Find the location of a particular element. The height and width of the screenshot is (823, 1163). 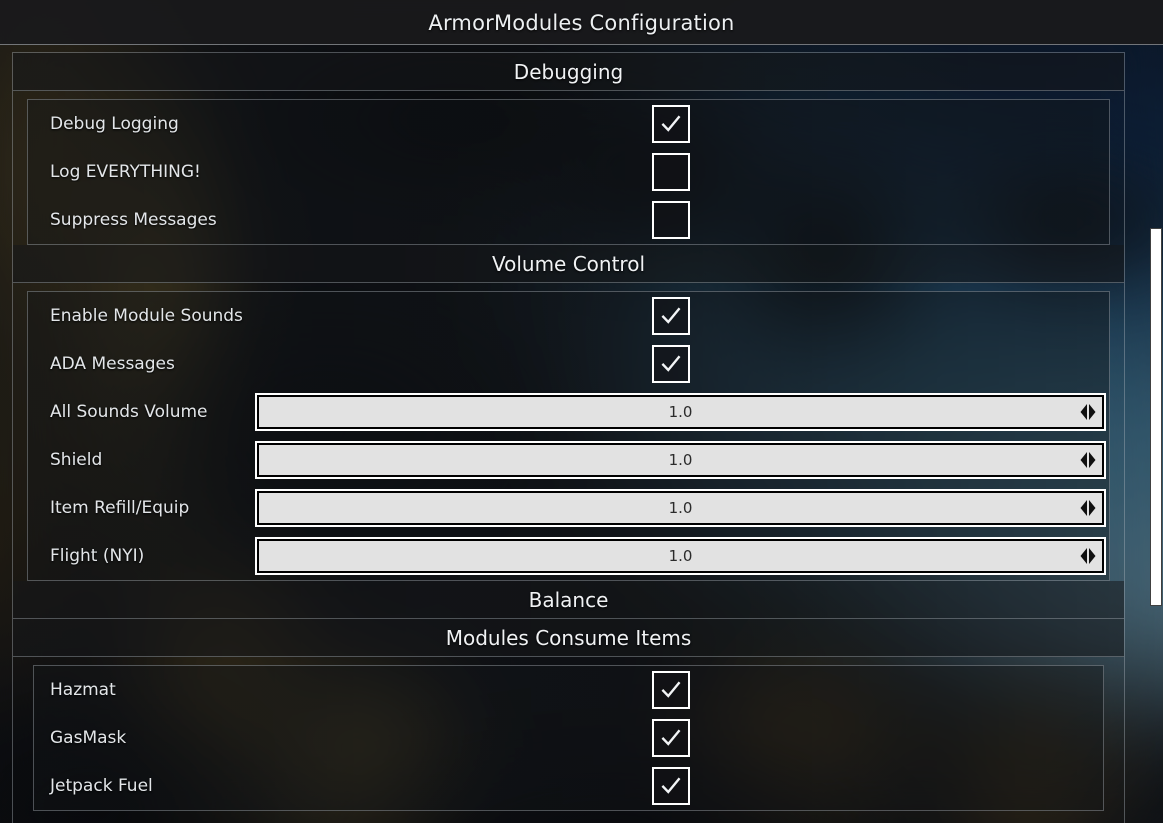

option-label: Log EVERYTHING! is located at coordinates (125, 172).